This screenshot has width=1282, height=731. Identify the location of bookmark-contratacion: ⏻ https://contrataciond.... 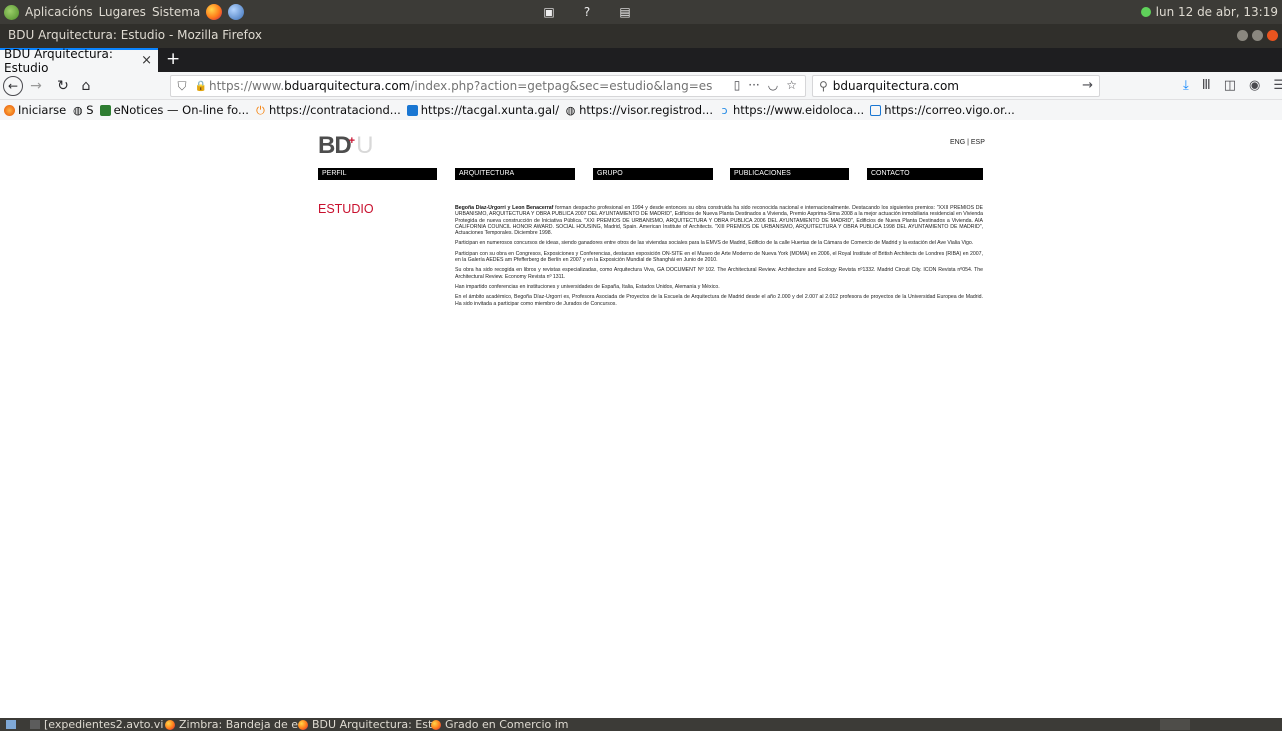
(328, 110).